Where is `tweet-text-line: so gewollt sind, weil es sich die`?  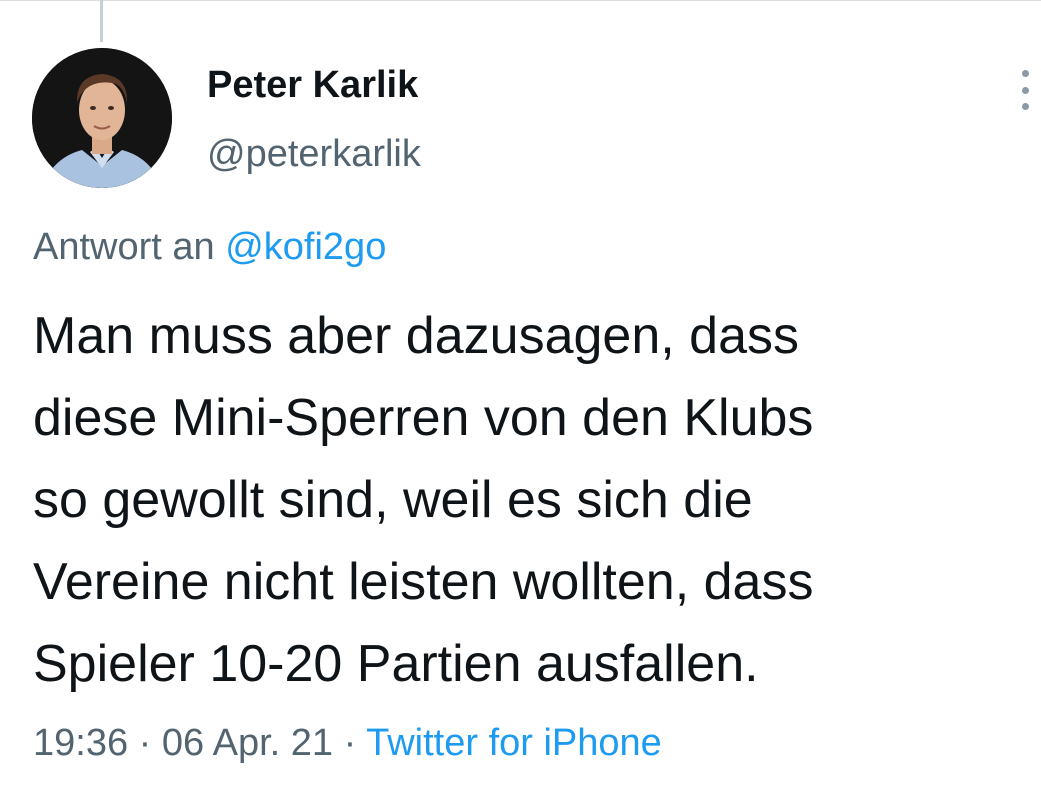 tweet-text-line: so gewollt sind, weil es sich die is located at coordinates (393, 500).